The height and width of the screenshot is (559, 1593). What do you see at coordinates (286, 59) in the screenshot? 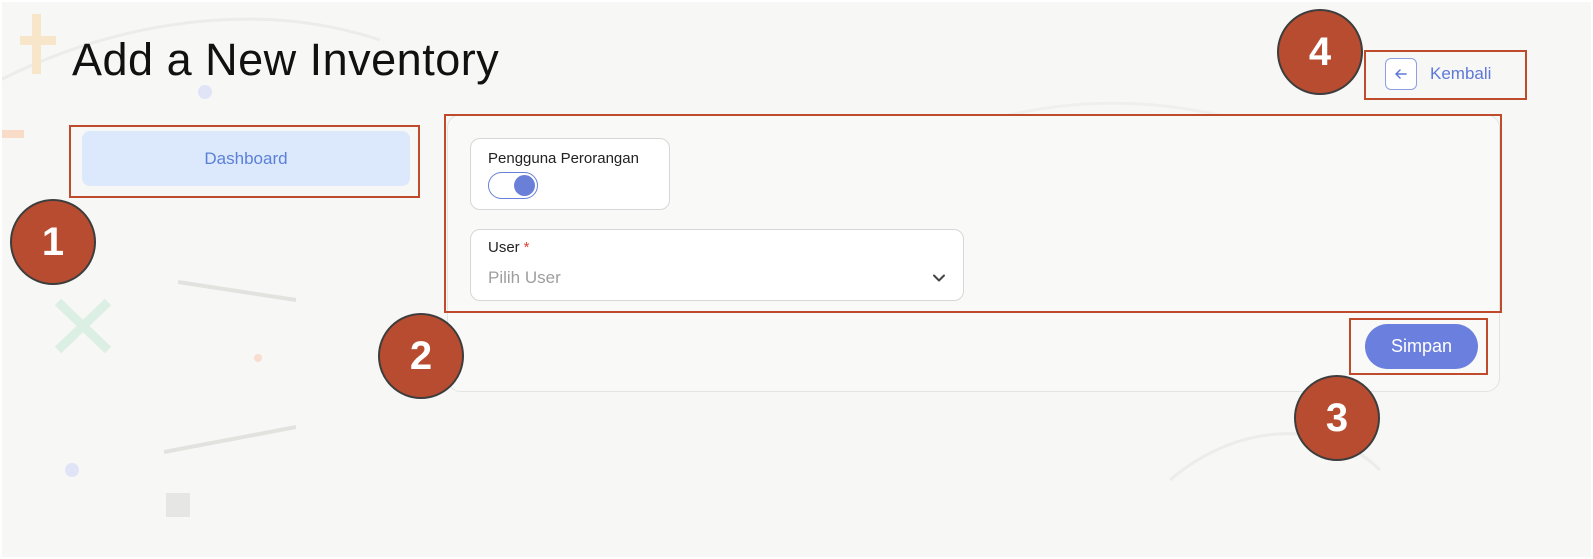
I see `page-title: Add a New Inventory` at bounding box center [286, 59].